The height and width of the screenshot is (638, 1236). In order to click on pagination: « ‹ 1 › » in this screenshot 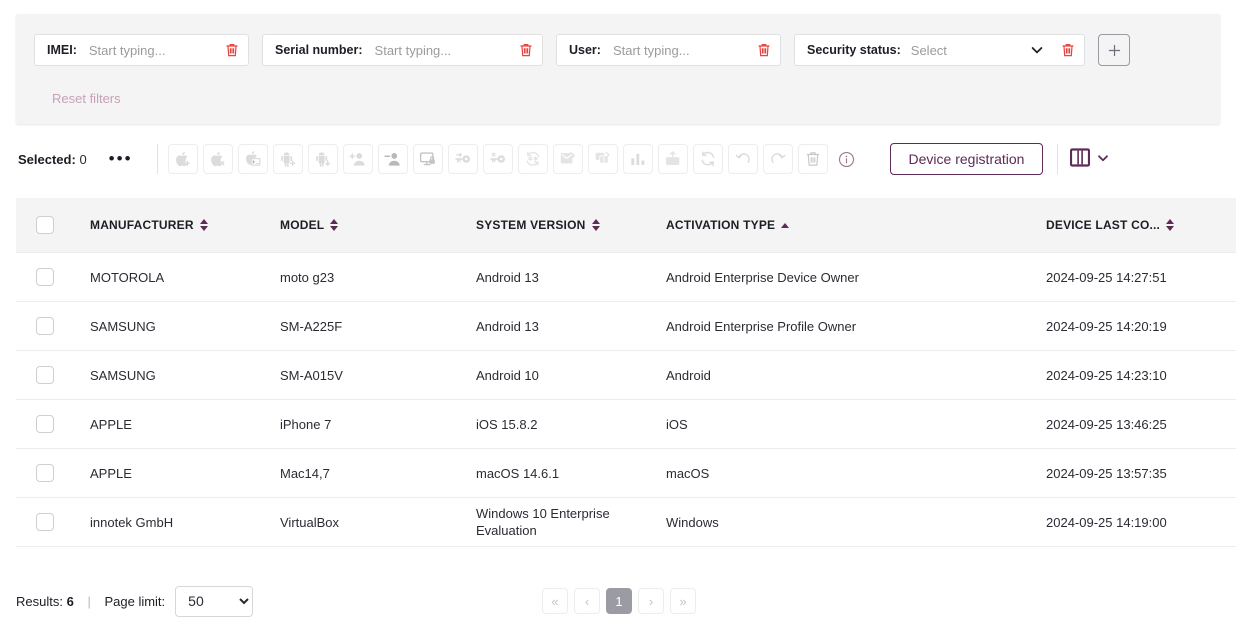, I will do `click(619, 601)`.